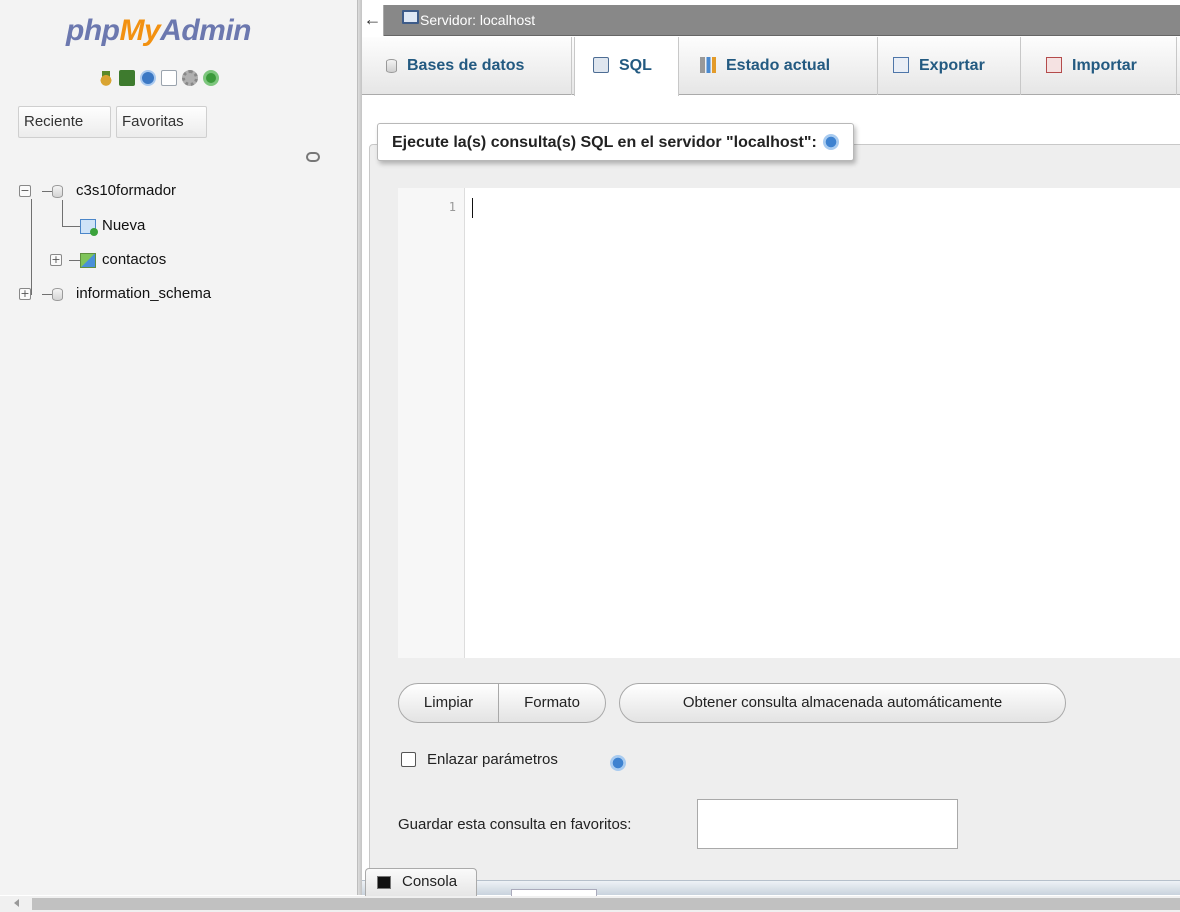 This screenshot has width=1180, height=912. What do you see at coordinates (601, 65) in the screenshot?
I see `sql-icon` at bounding box center [601, 65].